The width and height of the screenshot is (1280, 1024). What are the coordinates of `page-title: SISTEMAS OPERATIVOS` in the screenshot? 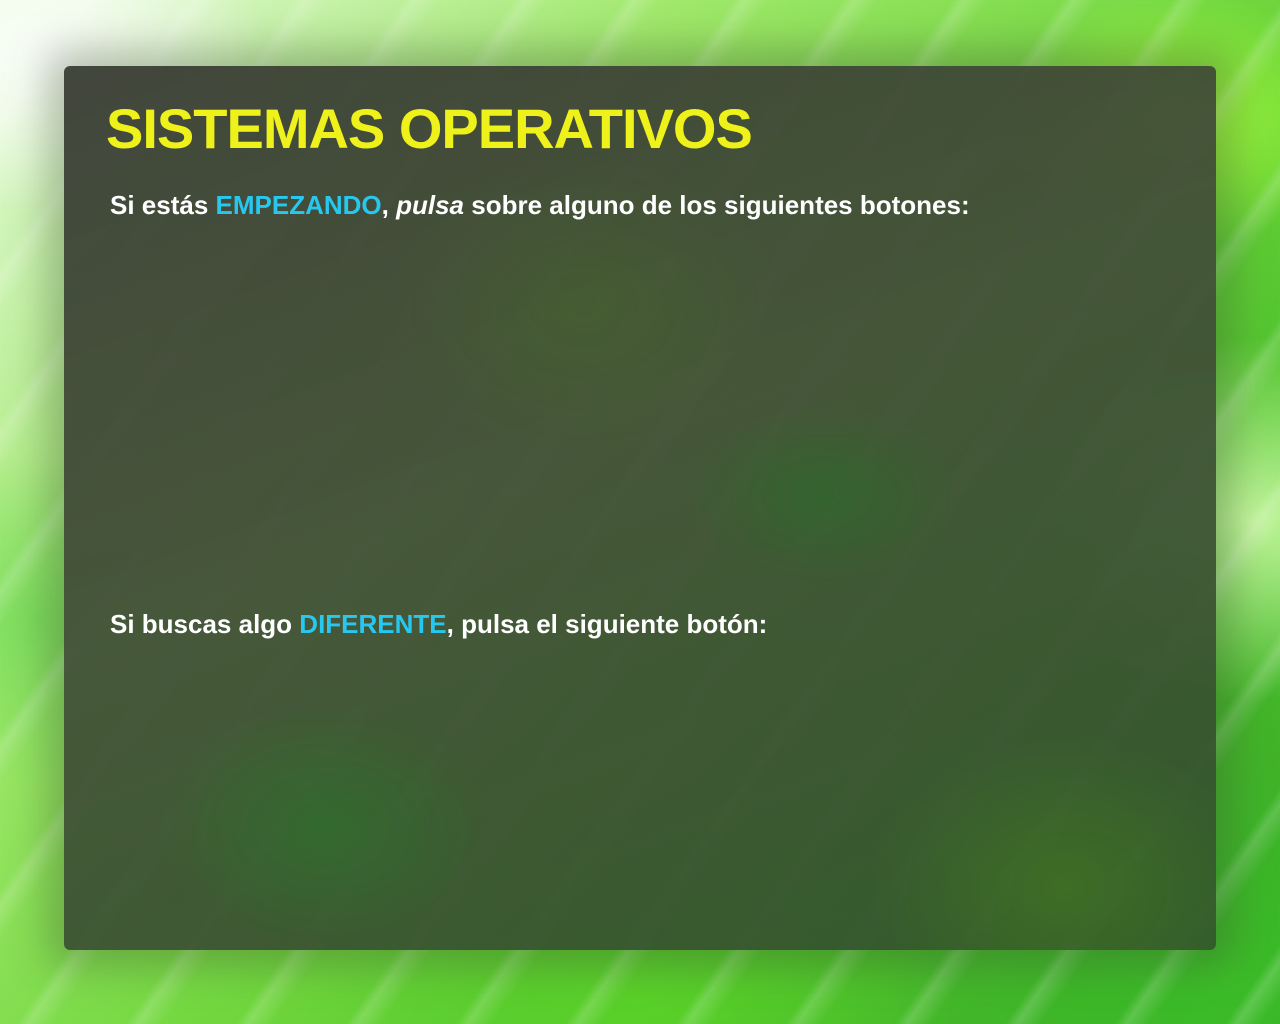 It's located at (429, 128).